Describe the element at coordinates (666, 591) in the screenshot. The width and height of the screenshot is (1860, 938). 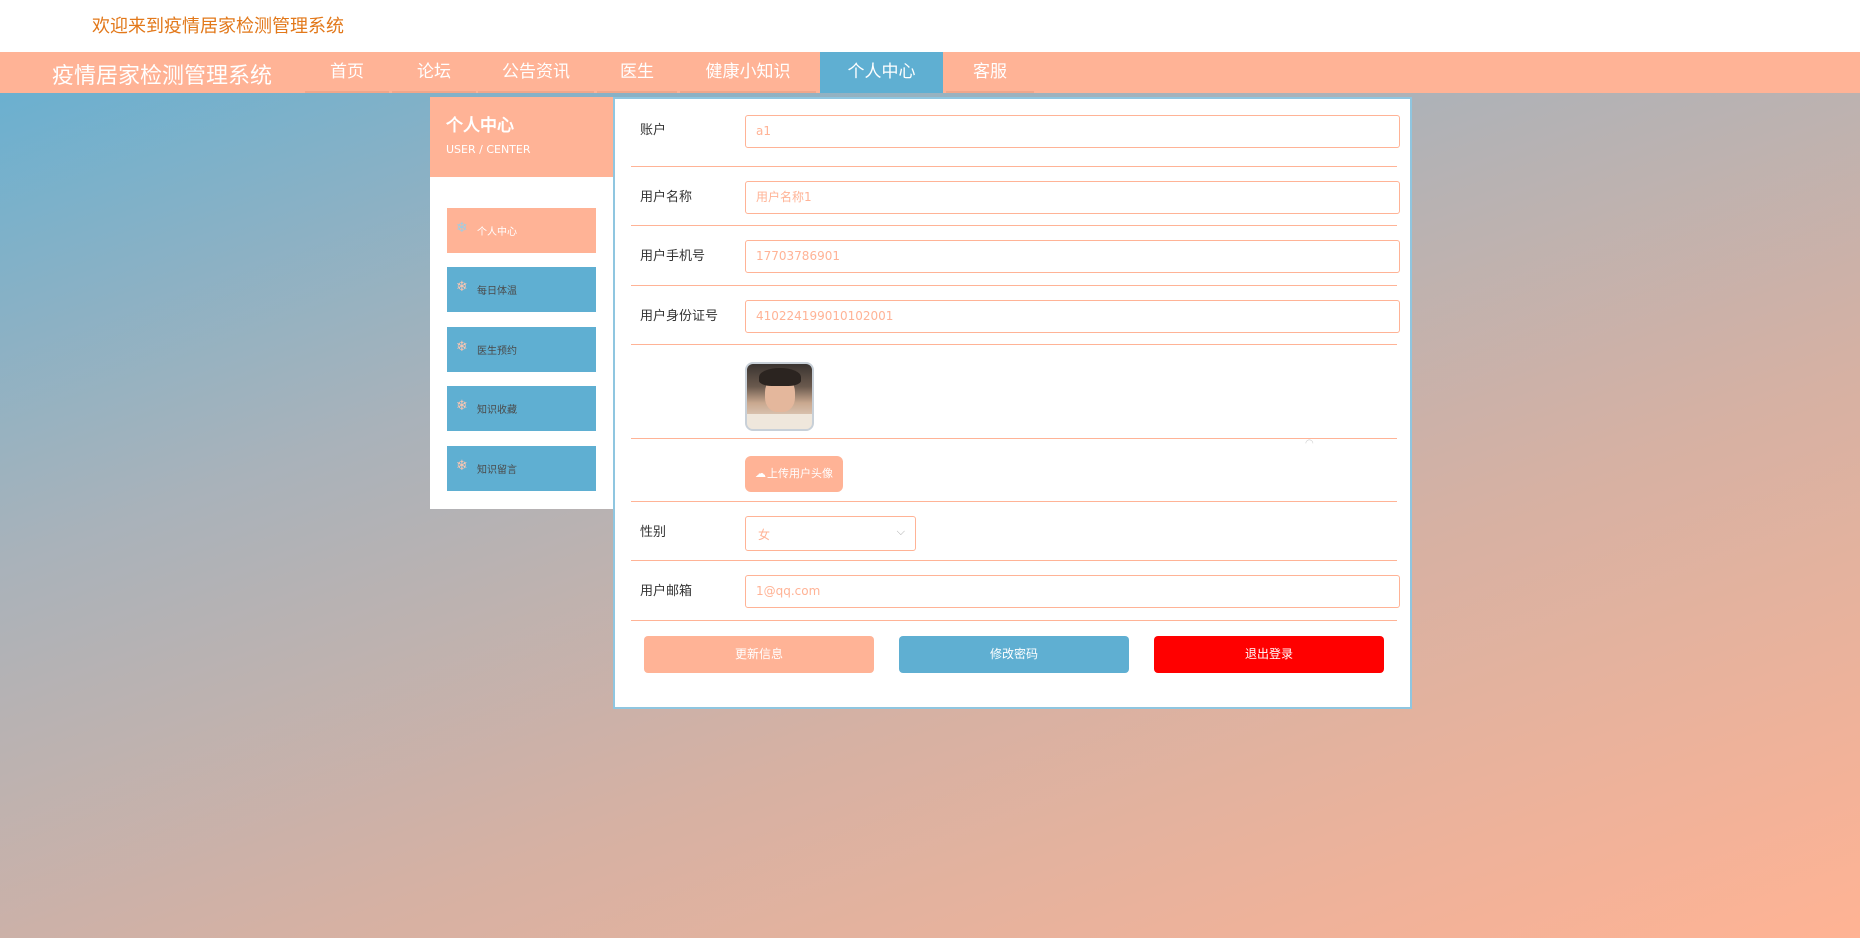
I see `email-label: 用户邮箱` at that location.